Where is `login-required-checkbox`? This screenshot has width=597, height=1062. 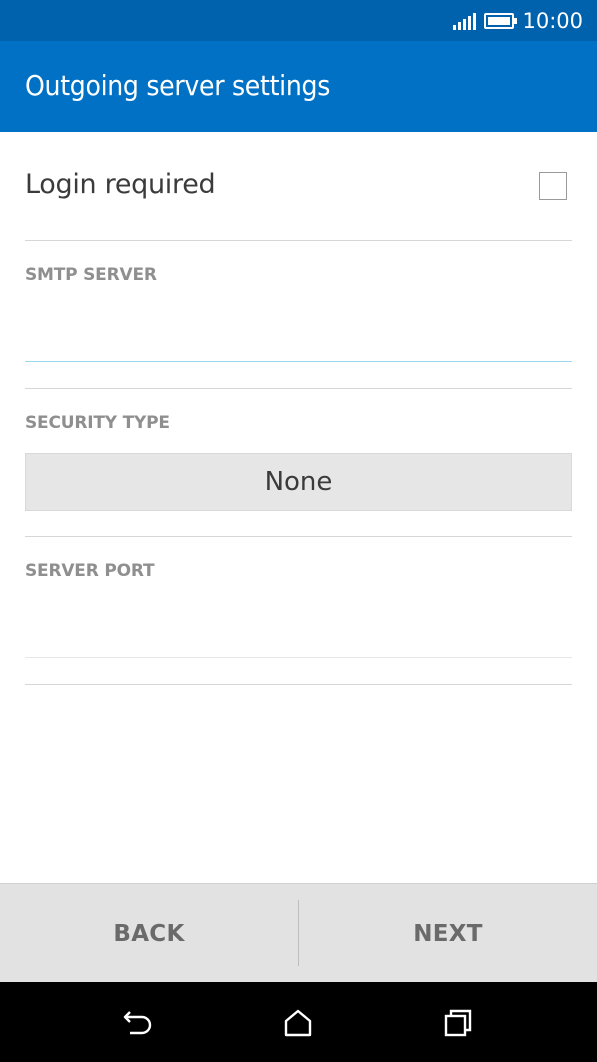
login-required-checkbox is located at coordinates (553, 186).